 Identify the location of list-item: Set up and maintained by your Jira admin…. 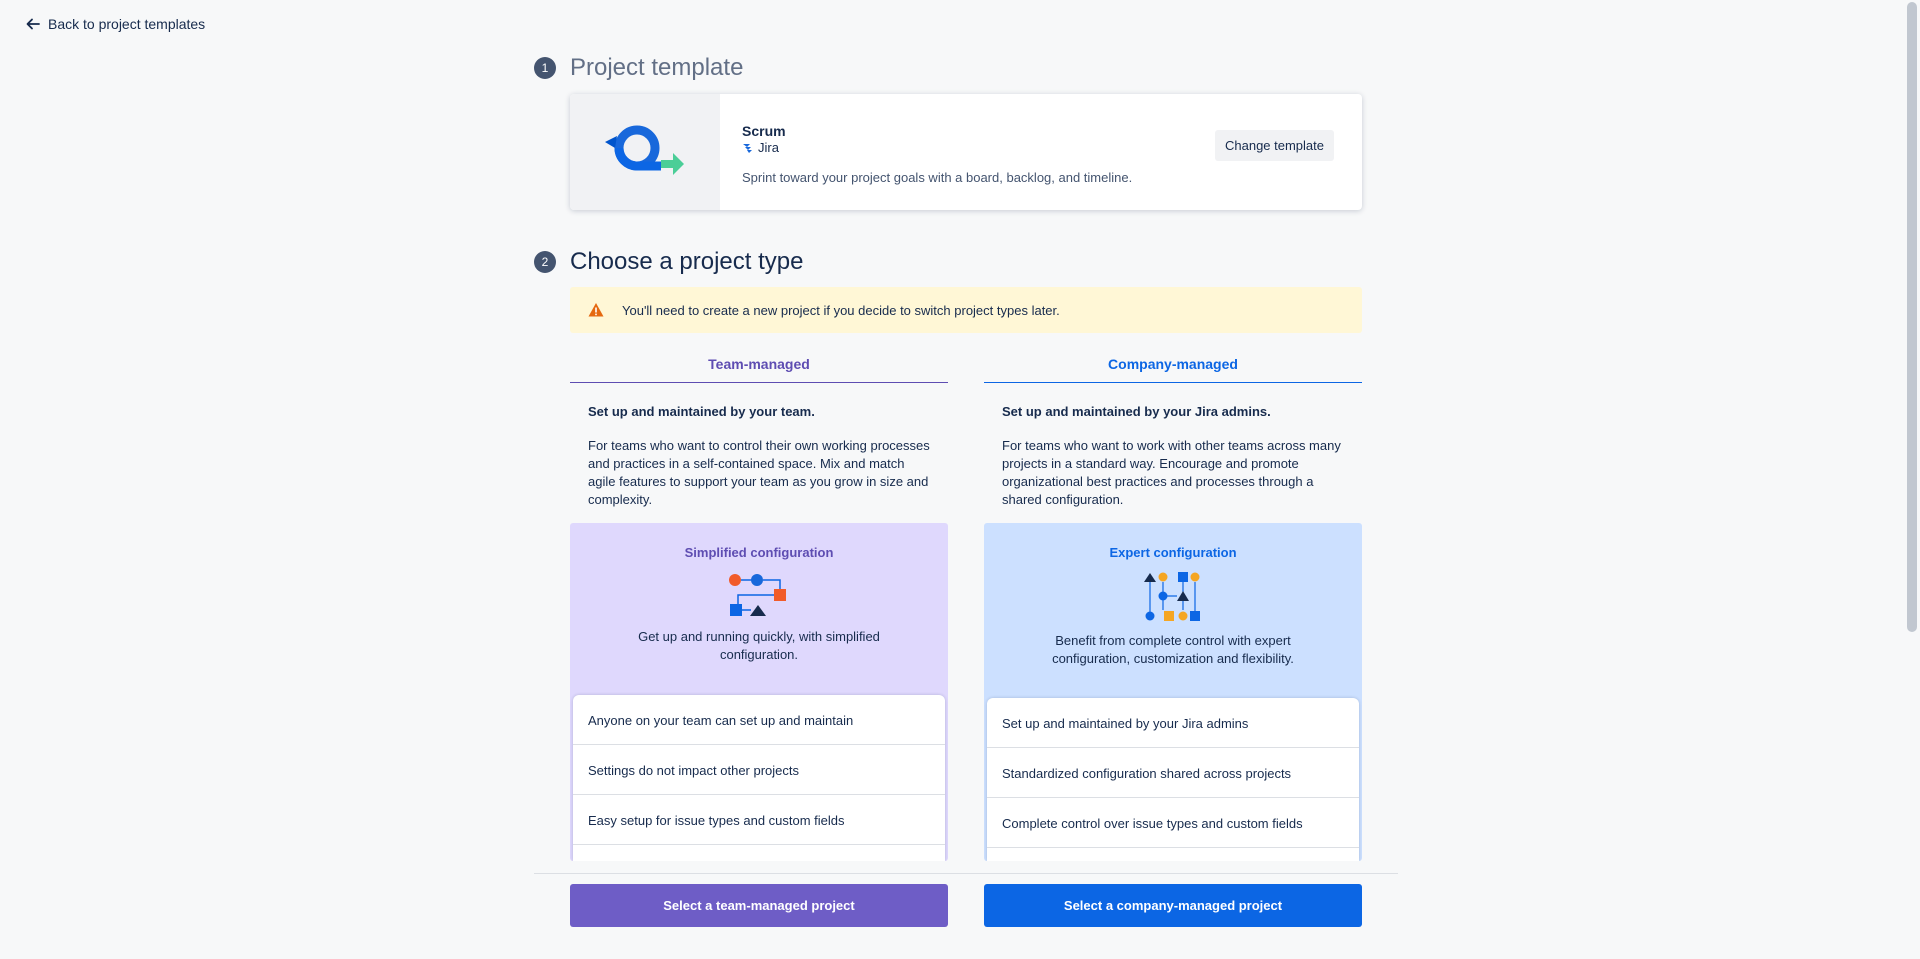
(1173, 723).